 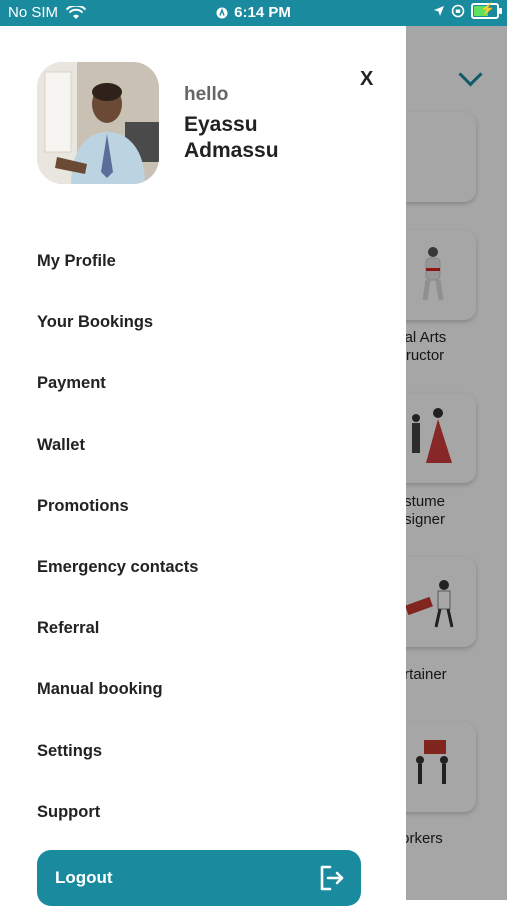 What do you see at coordinates (117, 710) in the screenshot?
I see `menu-item-manual-booking: Manual booking` at bounding box center [117, 710].